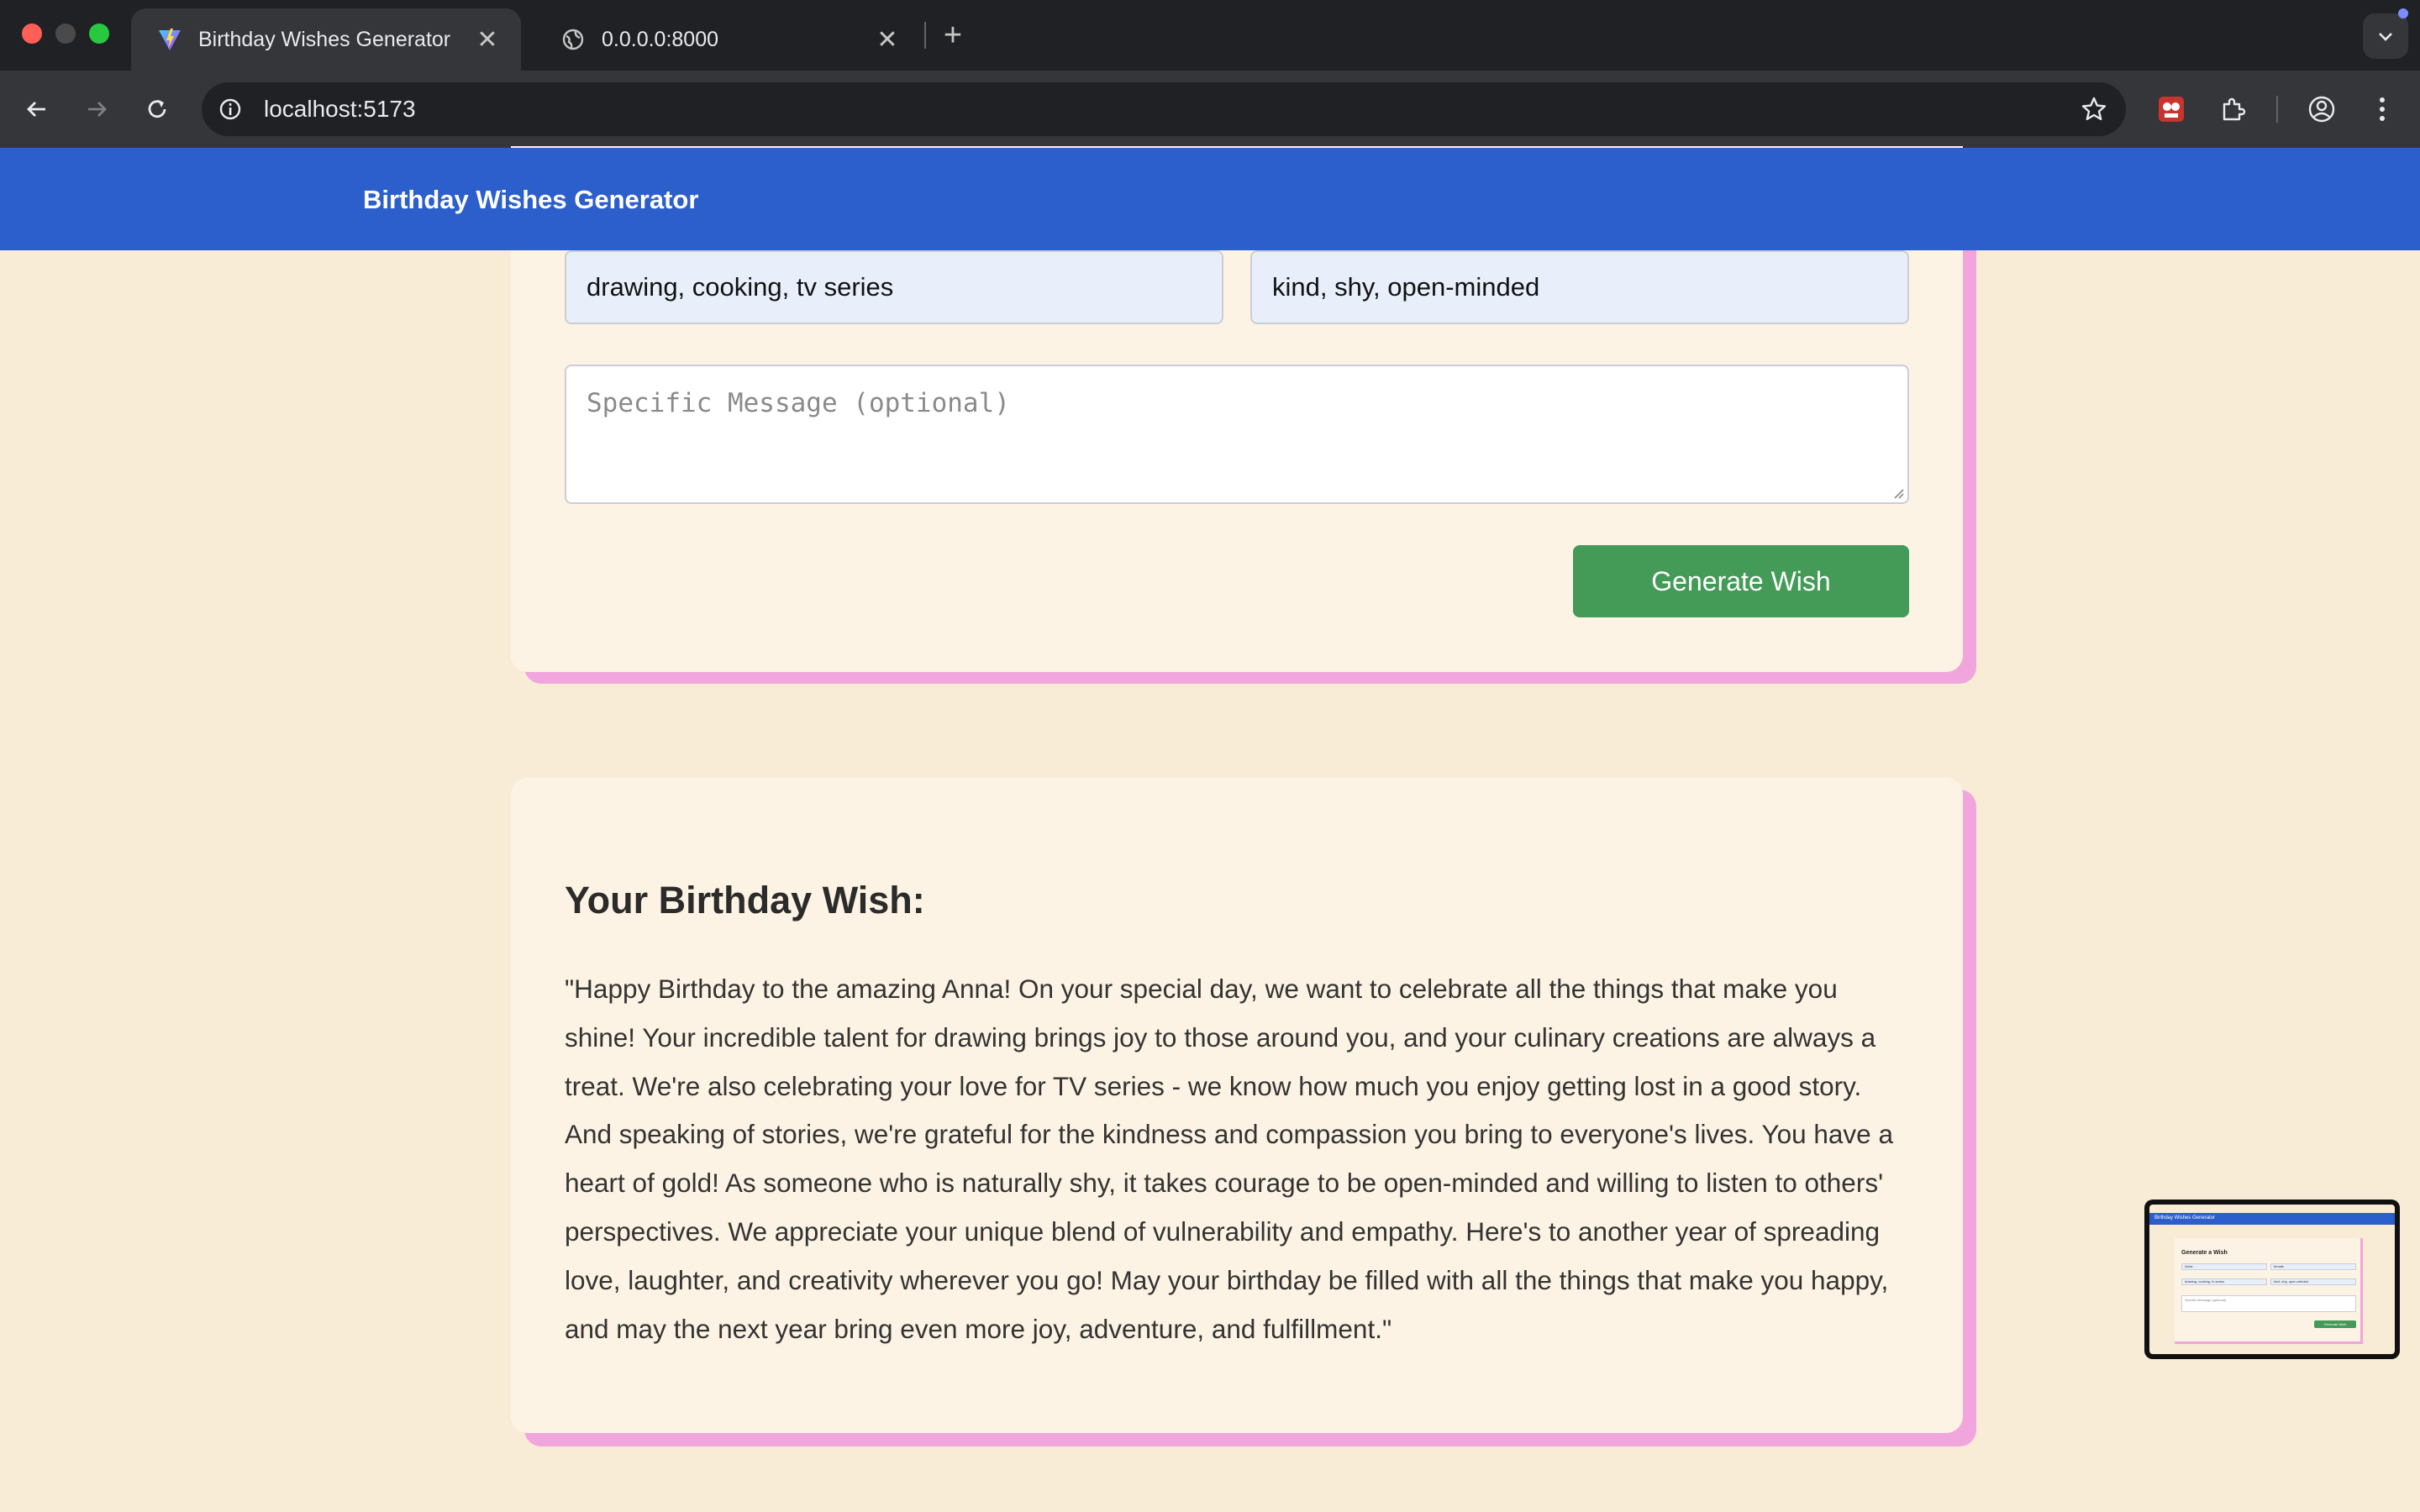 The image size is (2420, 1512). I want to click on more-menu-icon, so click(2382, 109).